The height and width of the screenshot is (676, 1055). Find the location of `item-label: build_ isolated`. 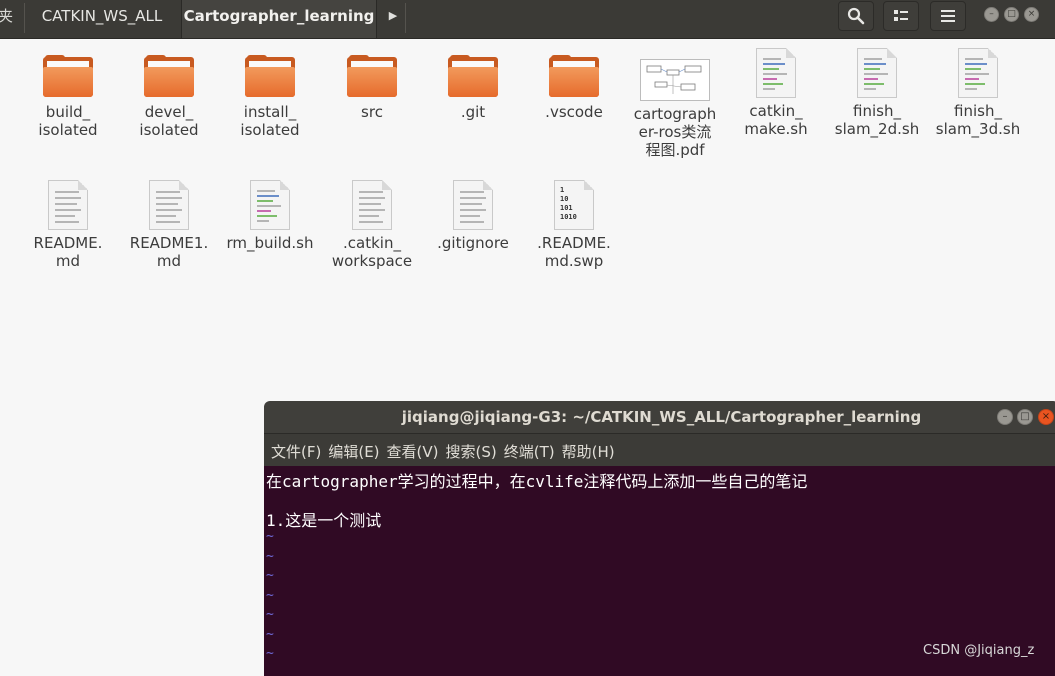

item-label: build_ isolated is located at coordinates (68, 121).